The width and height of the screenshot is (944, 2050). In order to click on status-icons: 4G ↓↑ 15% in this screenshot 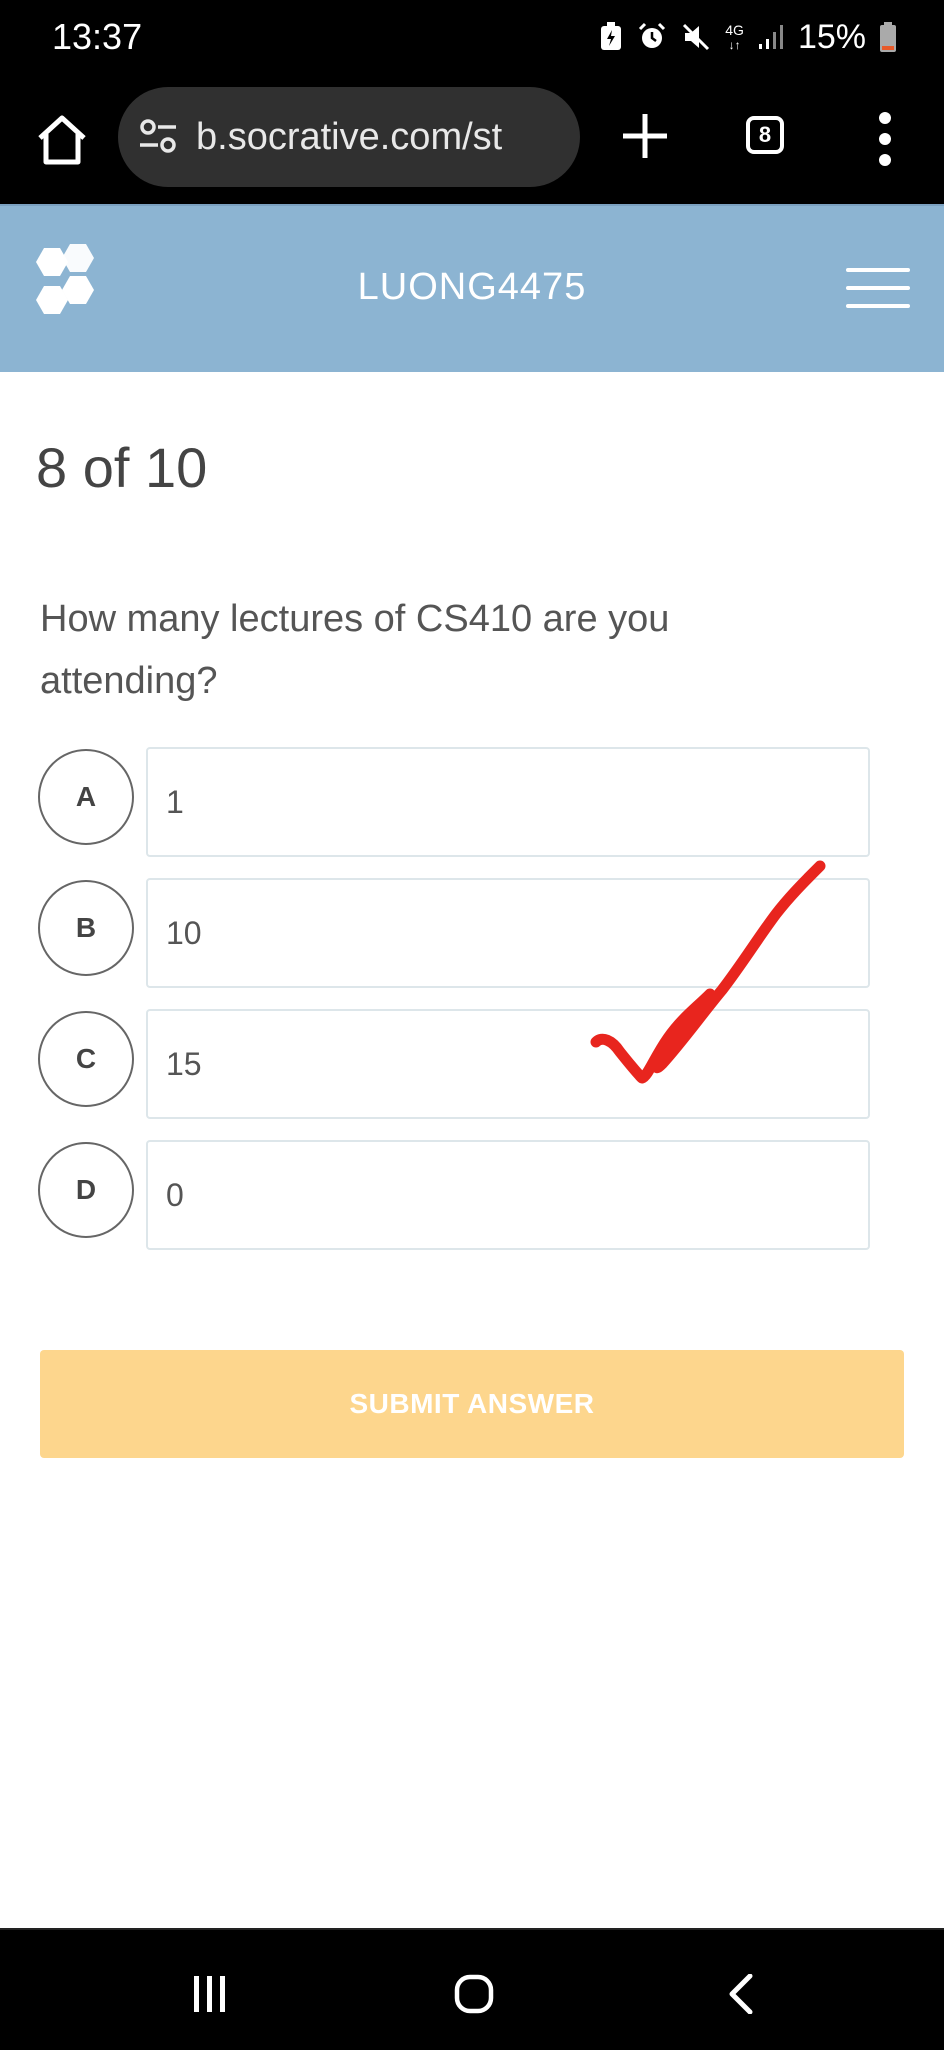, I will do `click(747, 37)`.